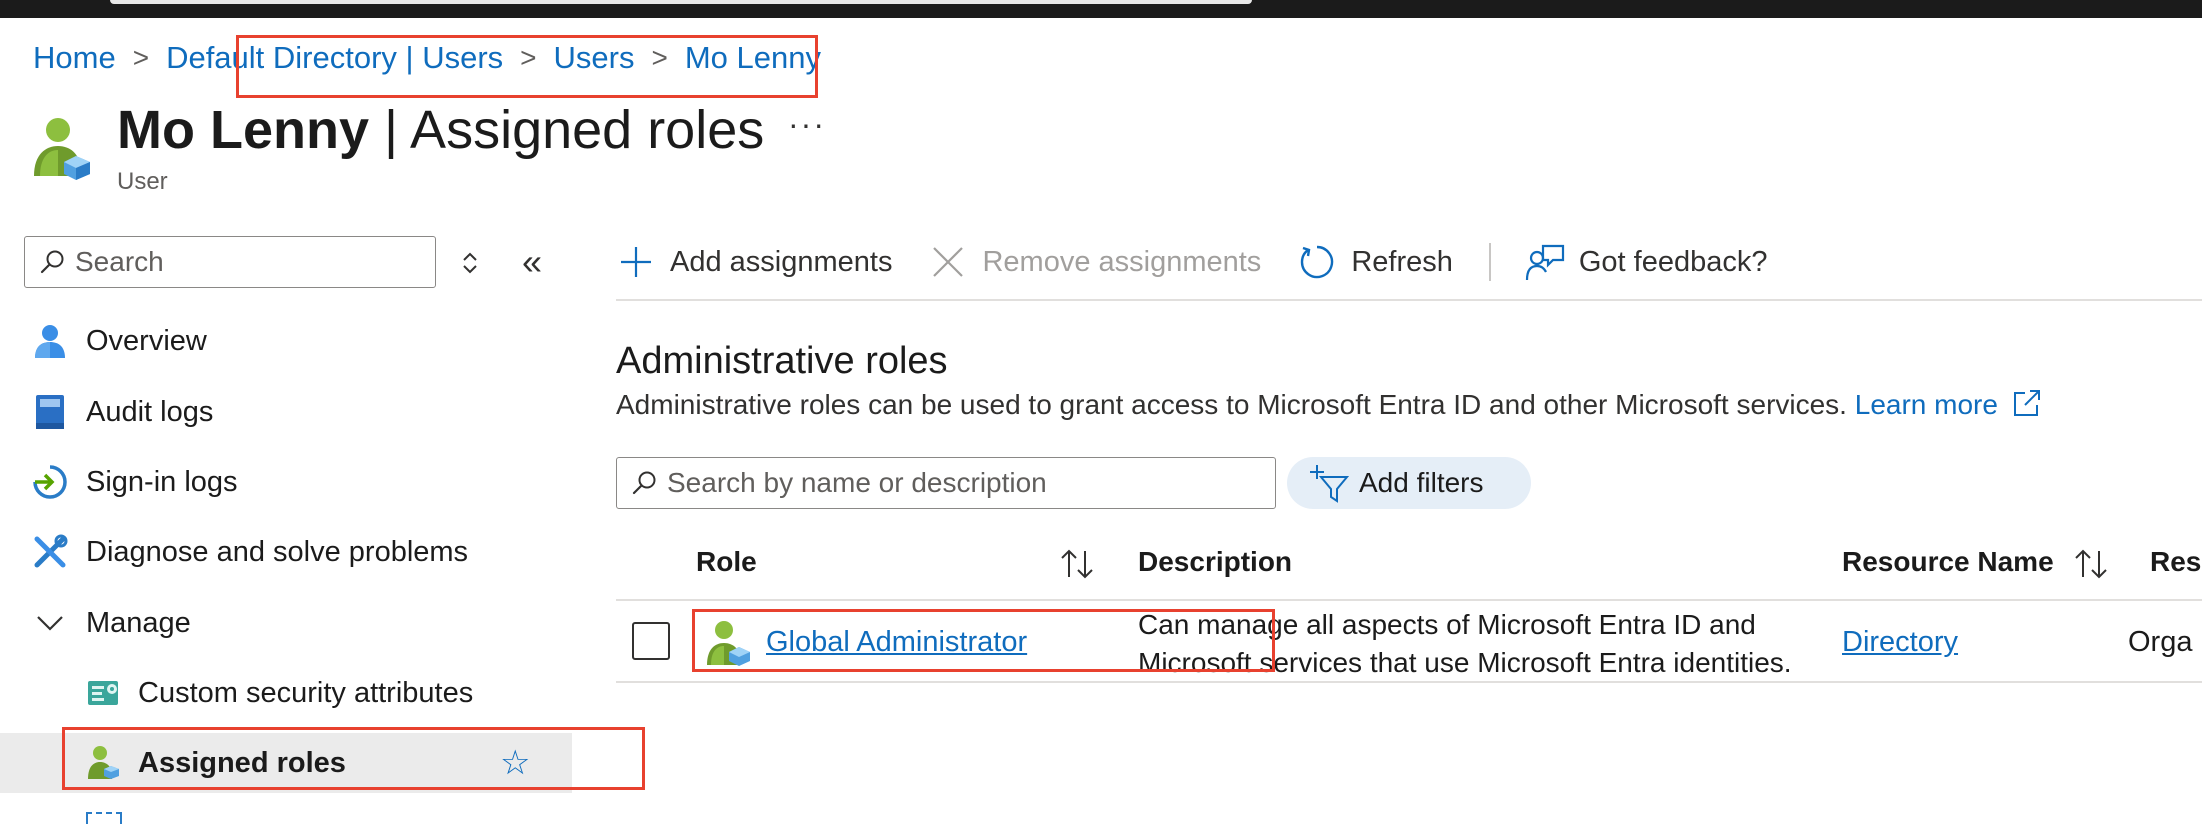 The height and width of the screenshot is (824, 2202). Describe the element at coordinates (532, 262) in the screenshot. I see `collapse-sidebar-icon: «` at that location.